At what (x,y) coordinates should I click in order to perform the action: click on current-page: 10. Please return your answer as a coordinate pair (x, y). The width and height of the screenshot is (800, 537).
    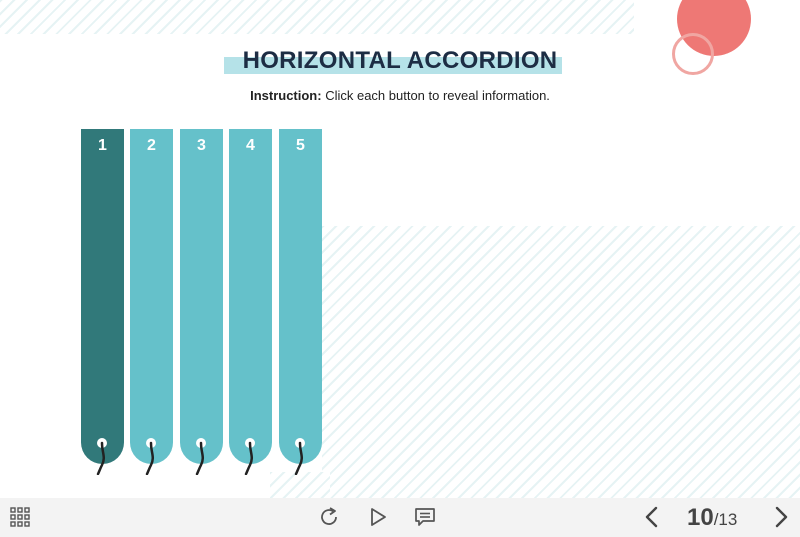
    Looking at the image, I should click on (700, 517).